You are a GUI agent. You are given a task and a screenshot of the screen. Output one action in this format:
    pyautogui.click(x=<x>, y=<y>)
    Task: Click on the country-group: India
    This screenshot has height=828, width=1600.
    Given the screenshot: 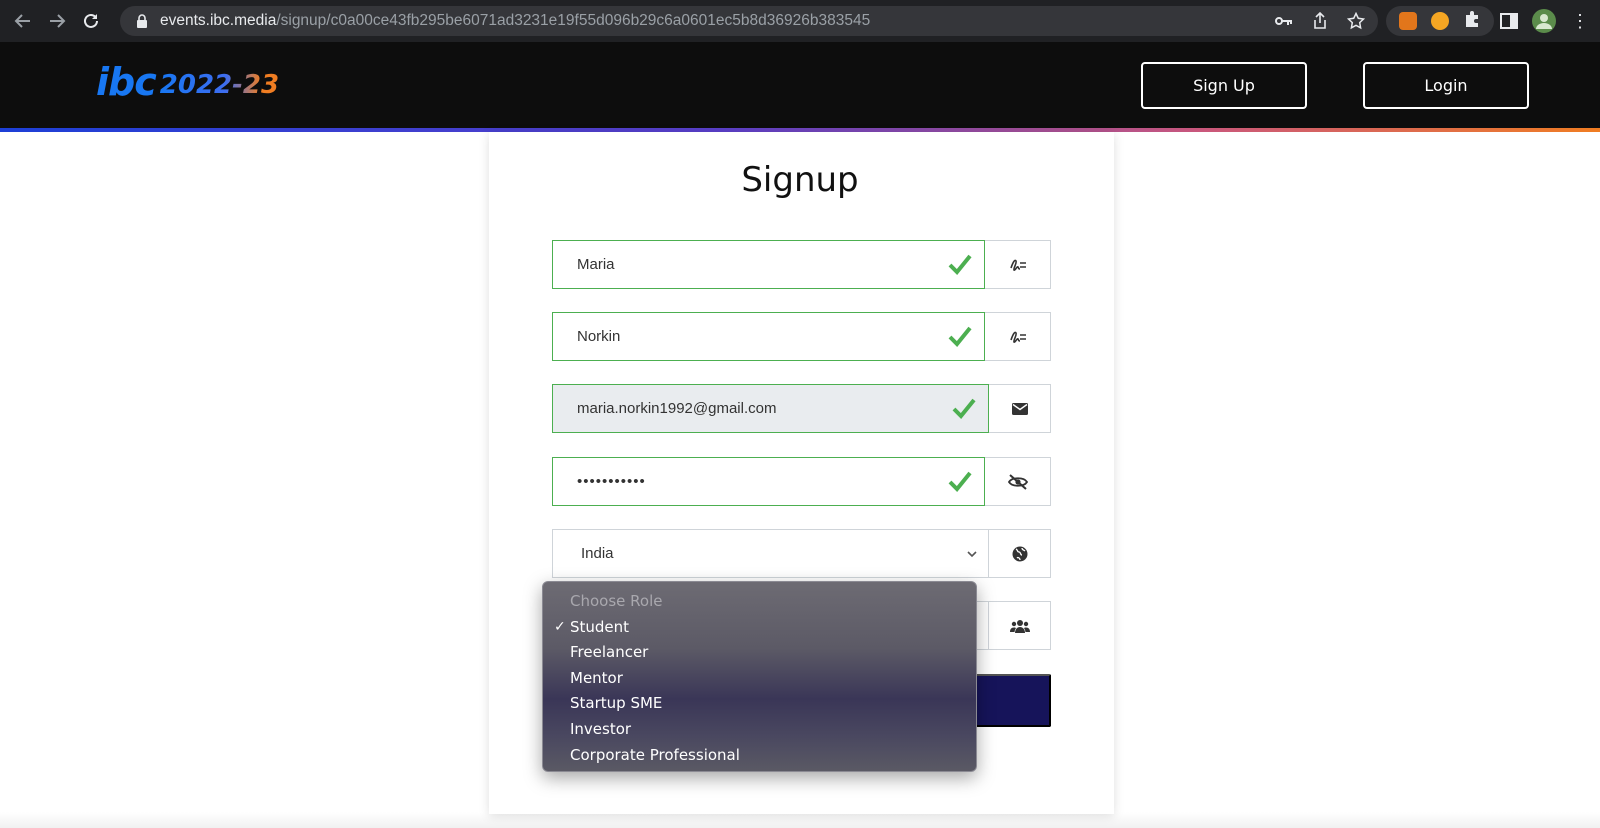 What is the action you would take?
    pyautogui.click(x=801, y=553)
    